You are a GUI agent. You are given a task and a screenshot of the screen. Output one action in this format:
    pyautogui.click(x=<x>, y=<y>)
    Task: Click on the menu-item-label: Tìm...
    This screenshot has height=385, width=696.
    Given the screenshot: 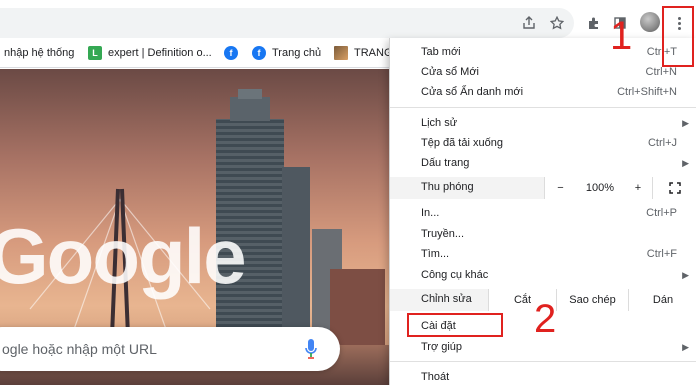 What is the action you would take?
    pyautogui.click(x=435, y=254)
    